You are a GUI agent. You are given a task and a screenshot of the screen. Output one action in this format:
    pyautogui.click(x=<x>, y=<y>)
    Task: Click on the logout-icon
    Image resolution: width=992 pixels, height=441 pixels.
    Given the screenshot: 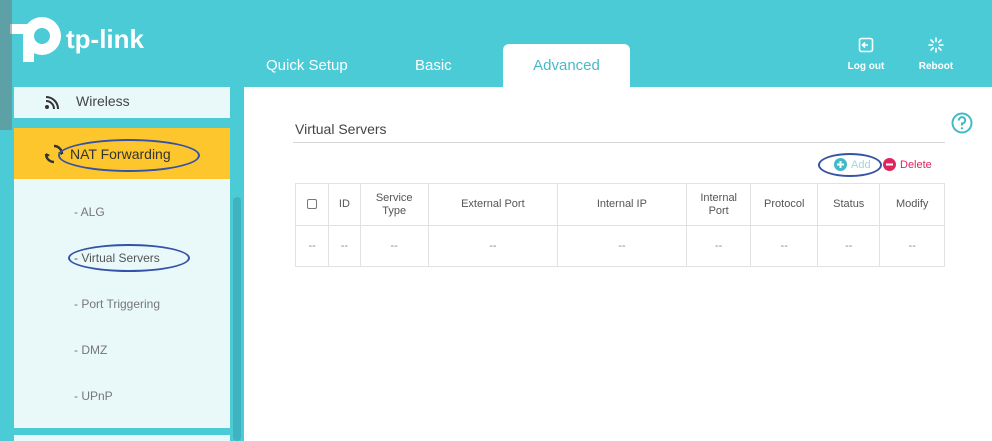 What is the action you would take?
    pyautogui.click(x=866, y=45)
    